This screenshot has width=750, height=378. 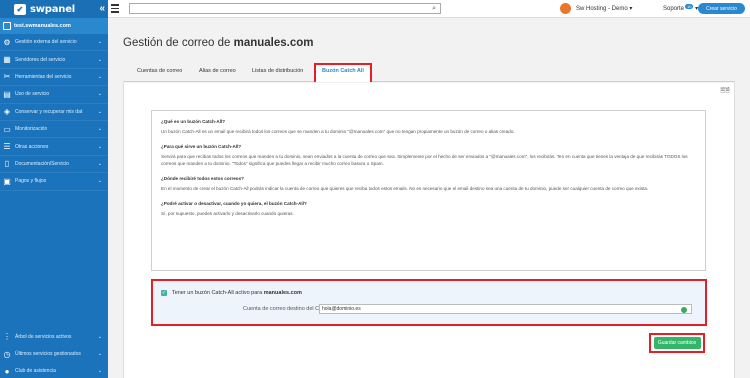 I want to click on collapse-sidebar-button: «, so click(x=102, y=8).